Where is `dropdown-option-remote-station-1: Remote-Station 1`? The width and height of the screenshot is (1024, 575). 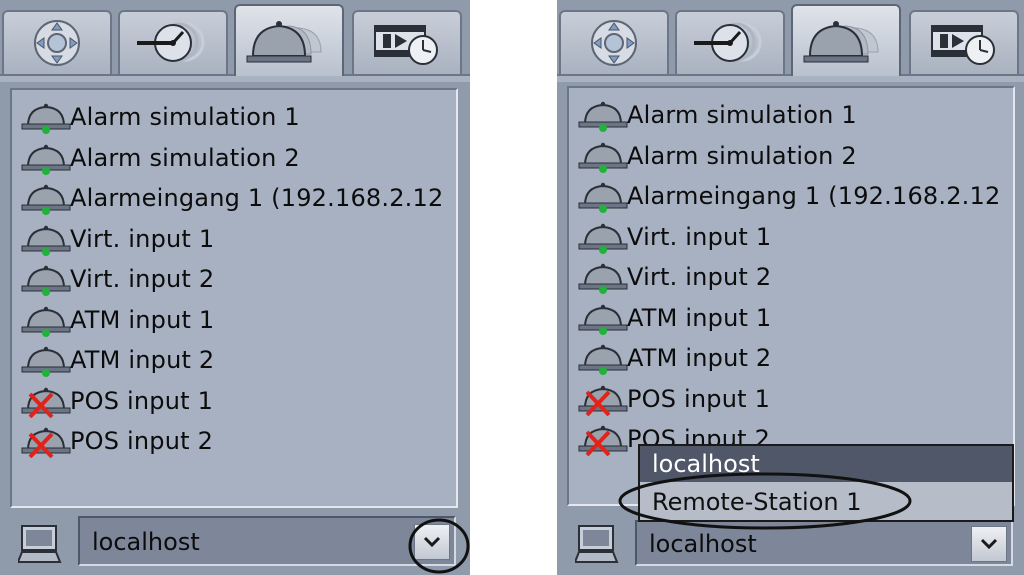 dropdown-option-remote-station-1: Remote-Station 1 is located at coordinates (826, 502).